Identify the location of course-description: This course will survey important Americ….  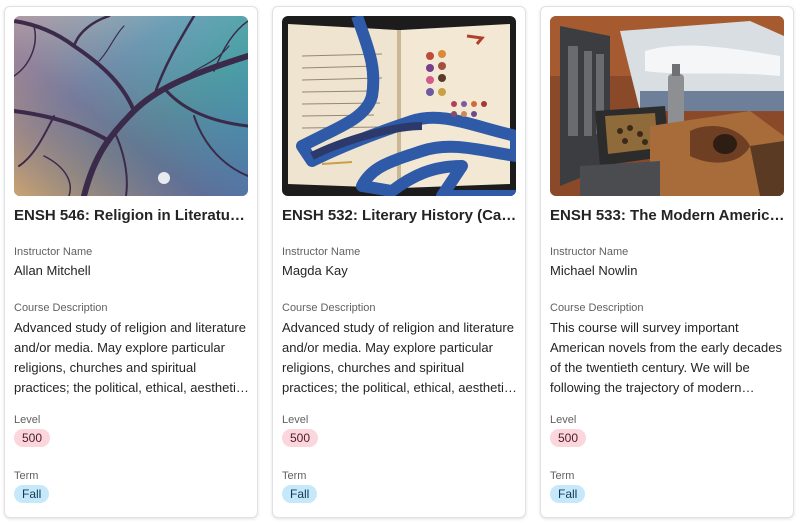
(666, 357).